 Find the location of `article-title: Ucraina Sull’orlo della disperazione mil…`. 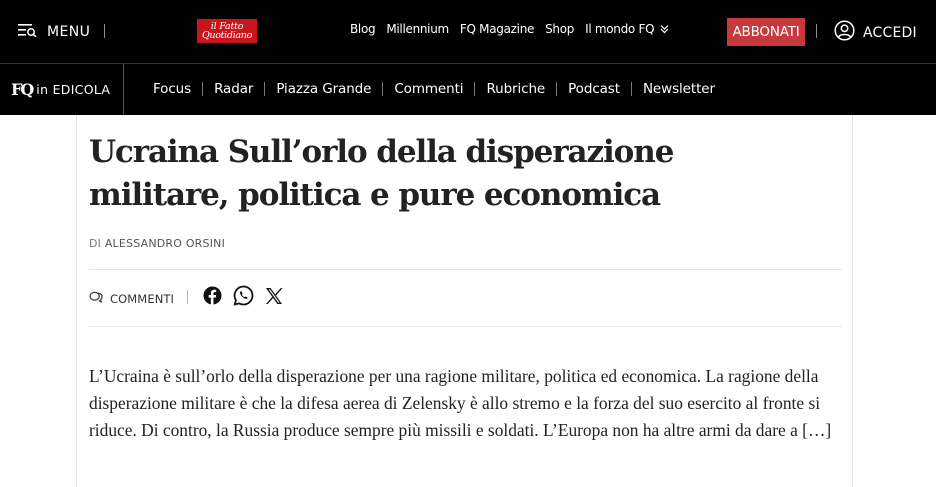

article-title: Ucraina Sull’orlo della disperazione mil… is located at coordinates (381, 173).